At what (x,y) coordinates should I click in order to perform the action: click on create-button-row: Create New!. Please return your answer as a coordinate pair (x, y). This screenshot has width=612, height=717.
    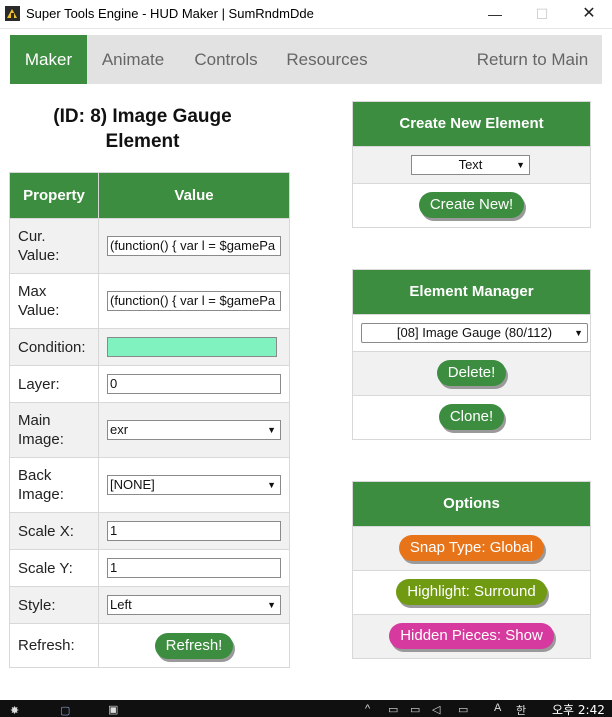
    Looking at the image, I should click on (471, 205).